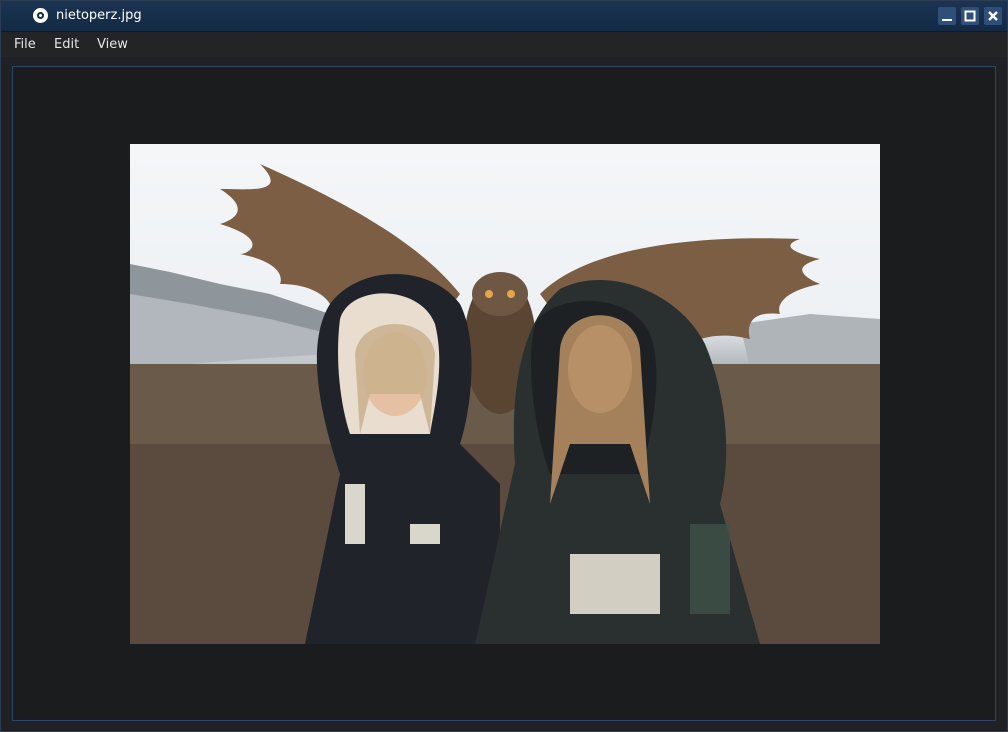 This screenshot has height=732, width=1008. Describe the element at coordinates (504, 16) in the screenshot. I see `title-bar: nietoperz.jpg` at that location.